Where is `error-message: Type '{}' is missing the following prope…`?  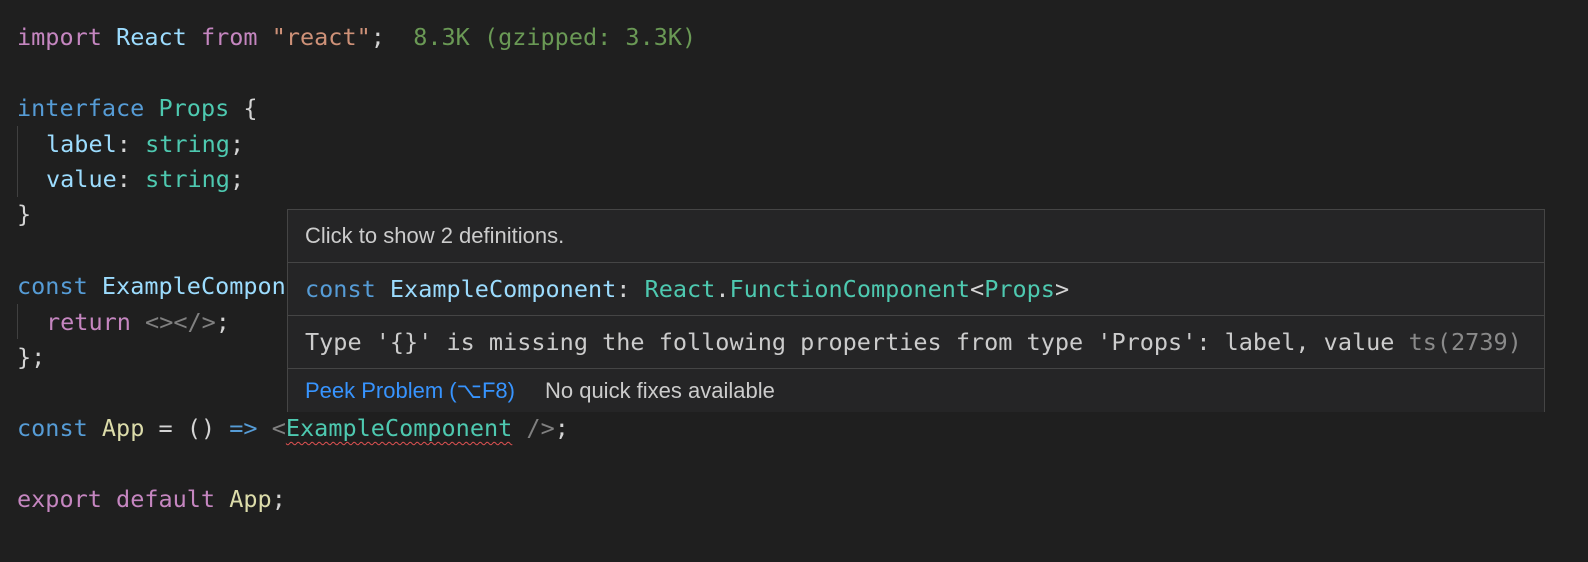
error-message: Type '{}' is missing the following prope… is located at coordinates (916, 342).